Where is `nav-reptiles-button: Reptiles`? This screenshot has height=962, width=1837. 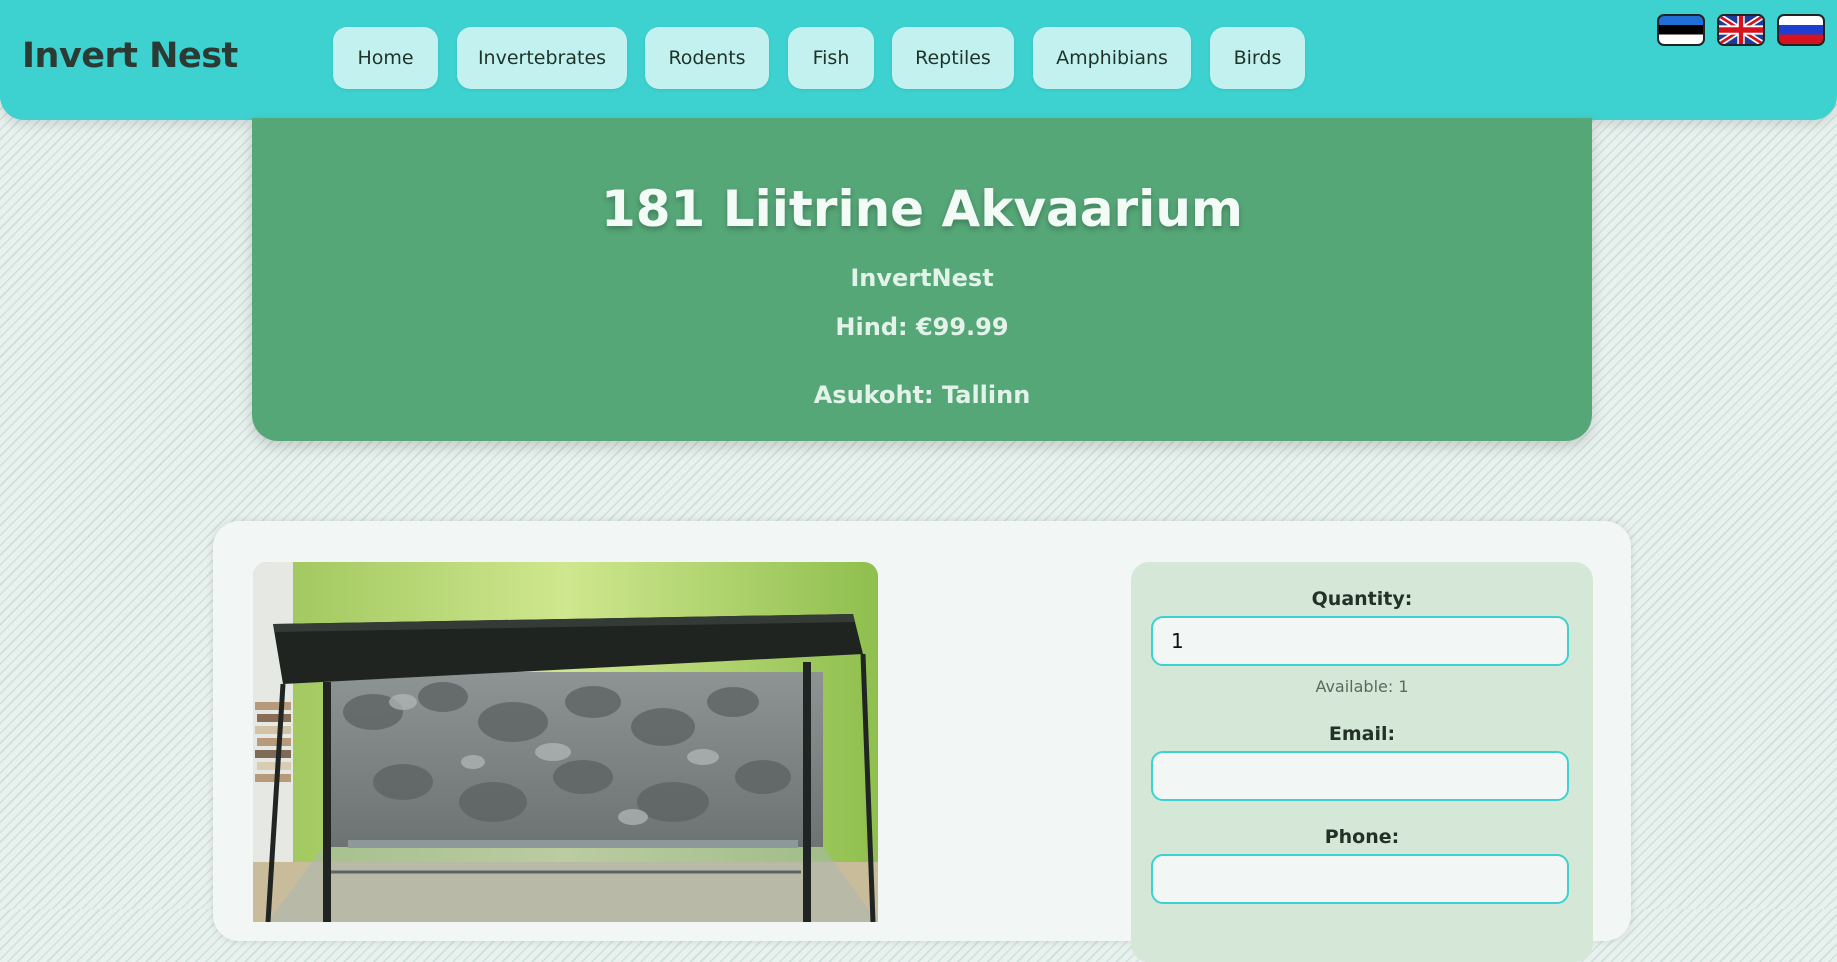
nav-reptiles-button: Reptiles is located at coordinates (953, 58).